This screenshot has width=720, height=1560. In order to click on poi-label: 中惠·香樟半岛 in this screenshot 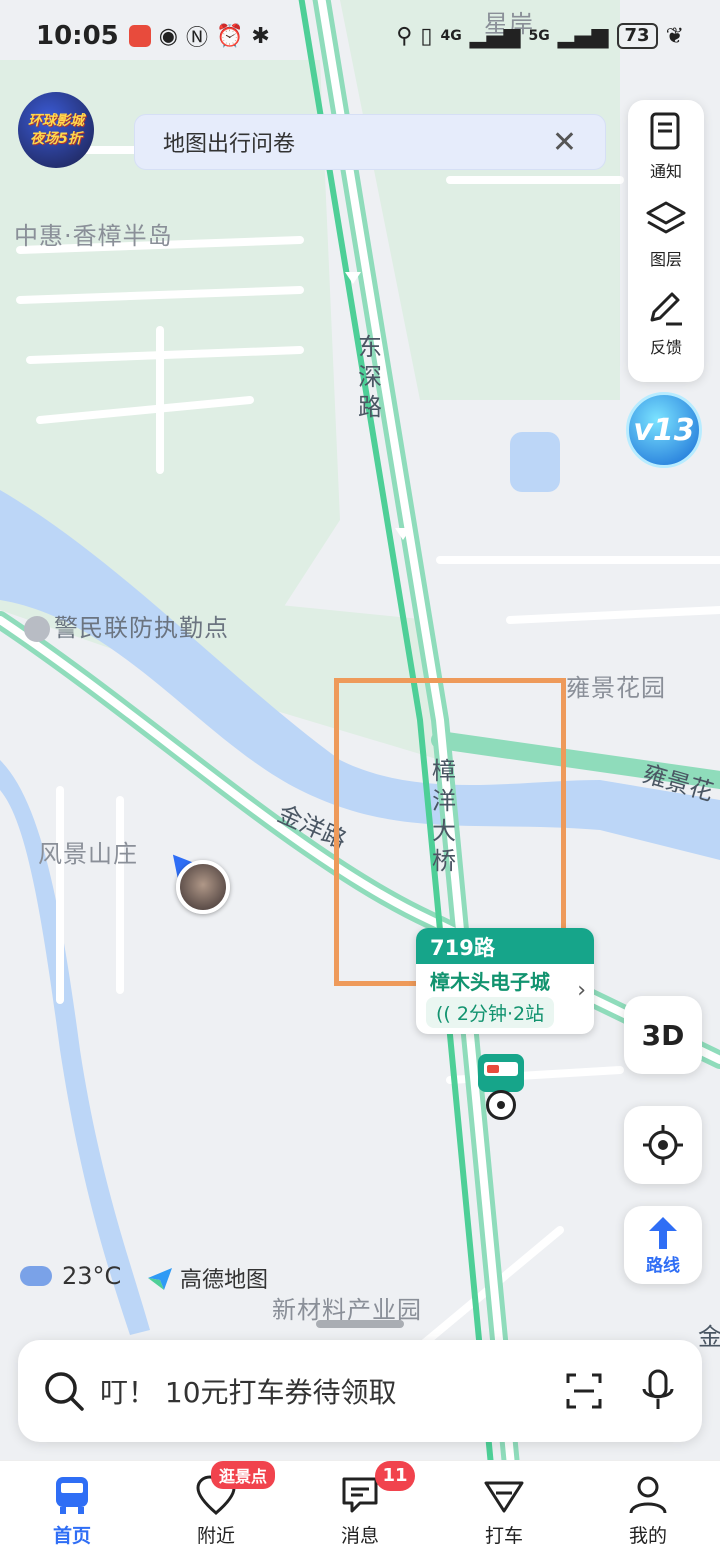, I will do `click(93, 236)`.